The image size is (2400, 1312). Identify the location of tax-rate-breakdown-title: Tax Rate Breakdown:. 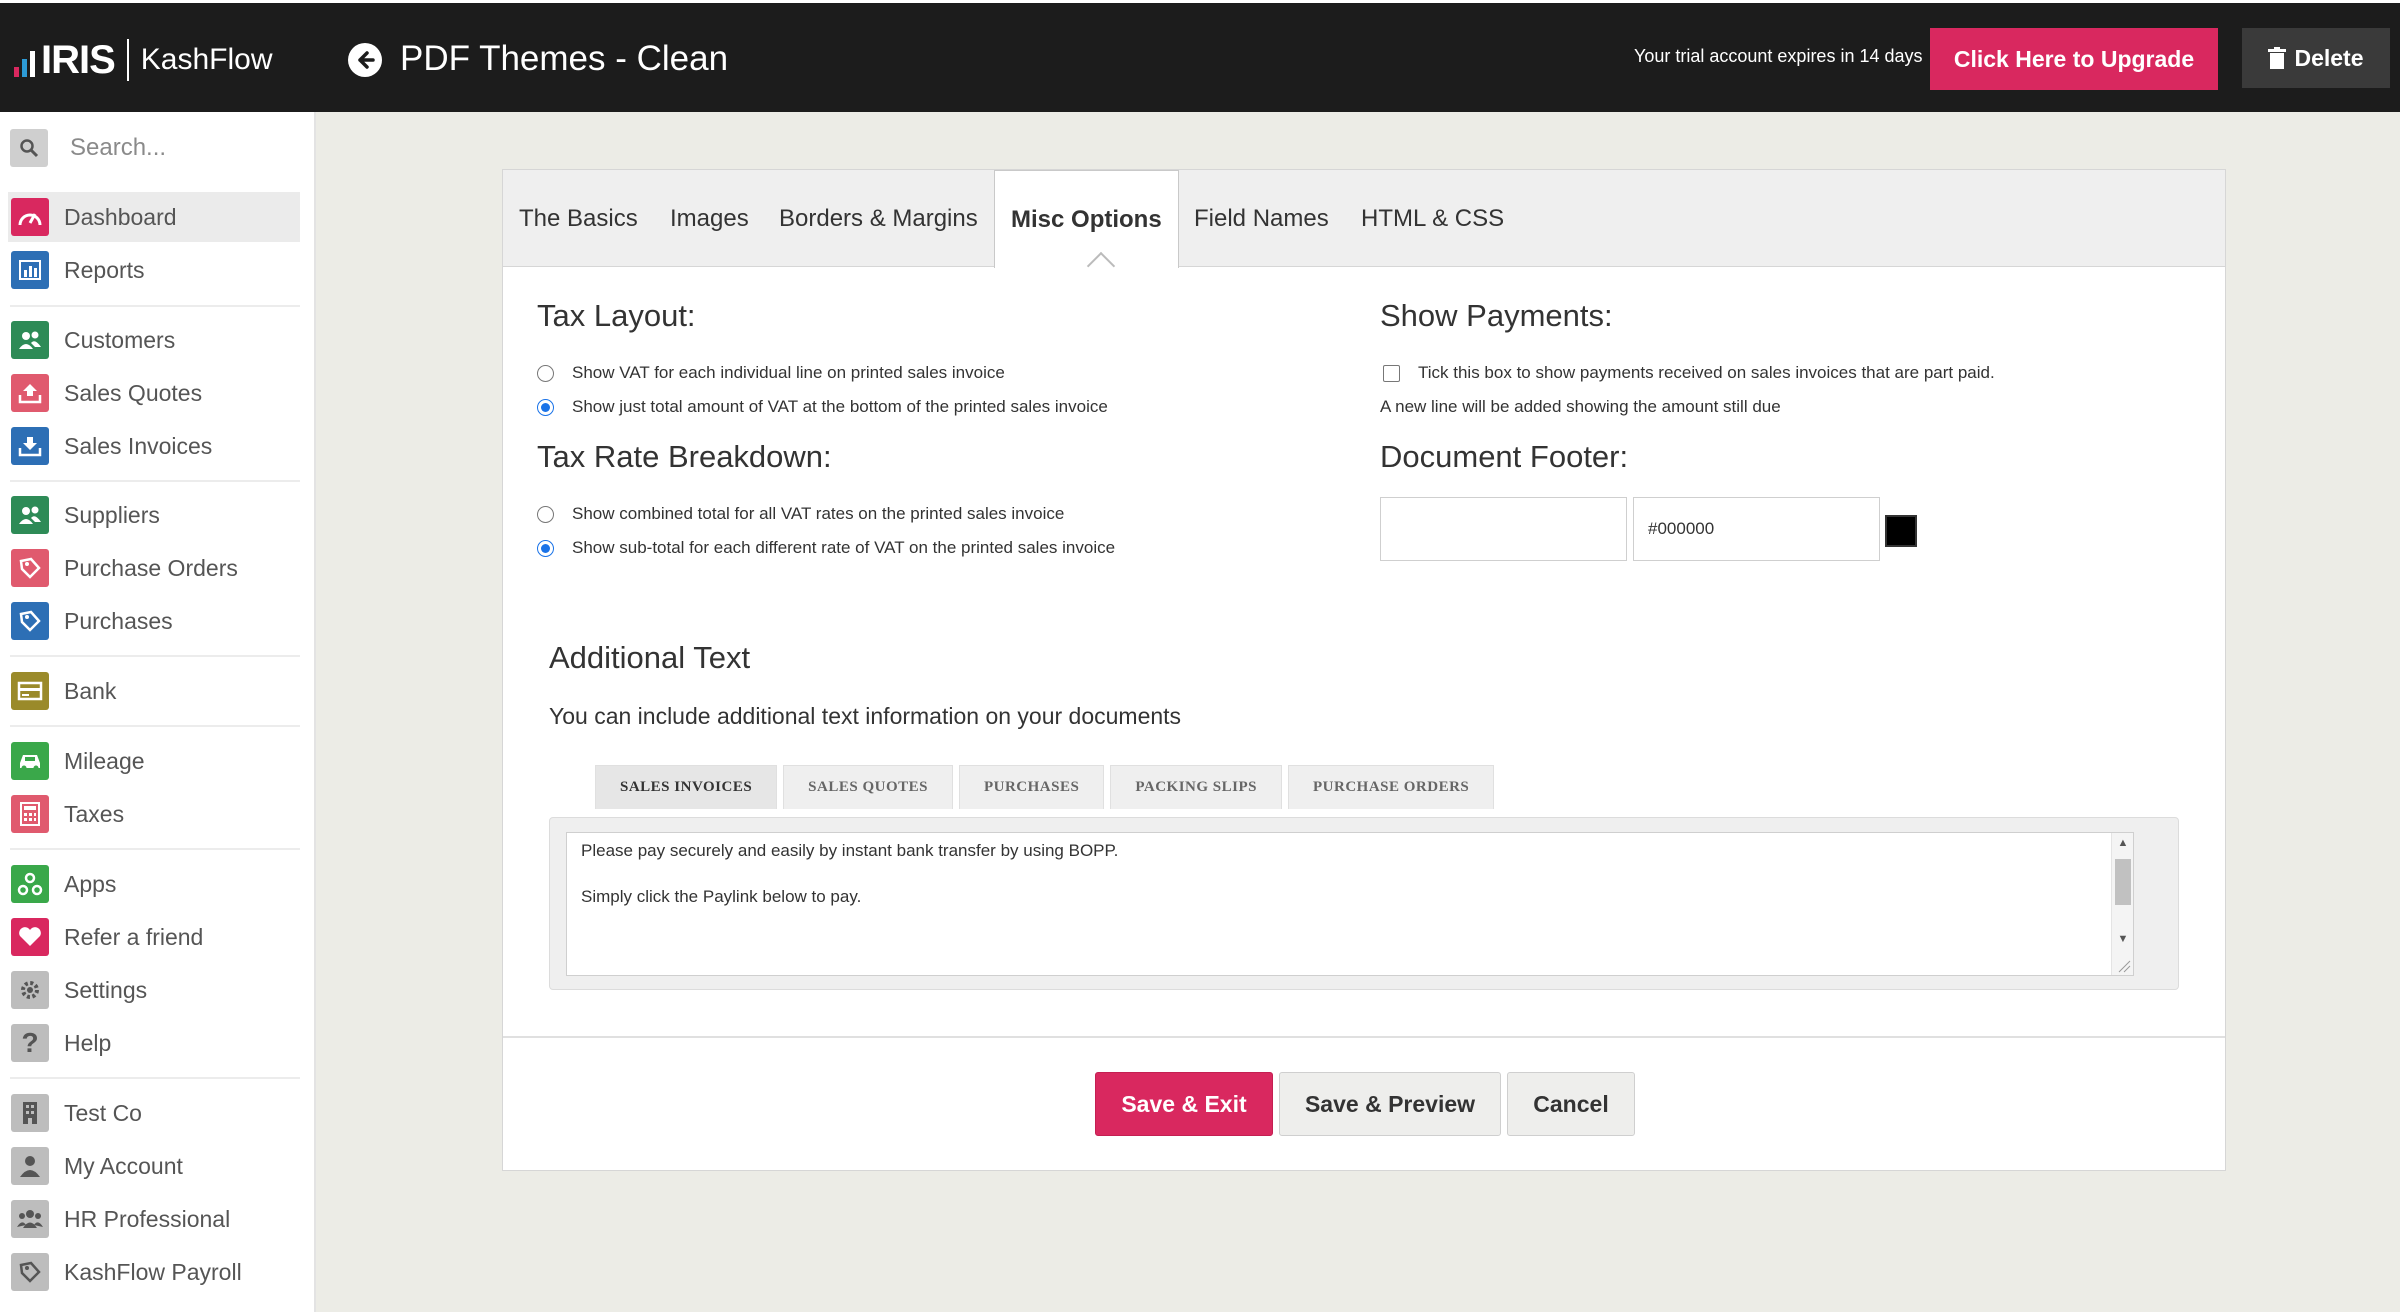
(684, 456).